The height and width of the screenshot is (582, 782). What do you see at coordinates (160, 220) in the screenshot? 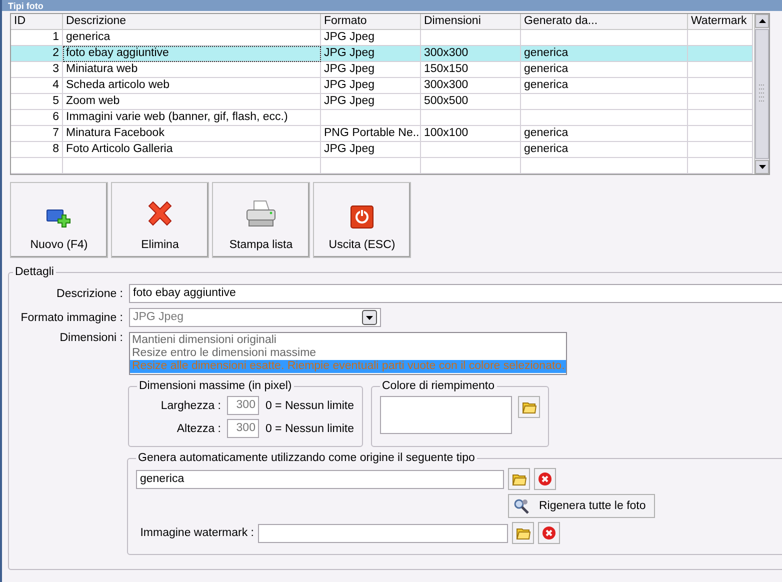
I see `toolbar-button: Elimina` at bounding box center [160, 220].